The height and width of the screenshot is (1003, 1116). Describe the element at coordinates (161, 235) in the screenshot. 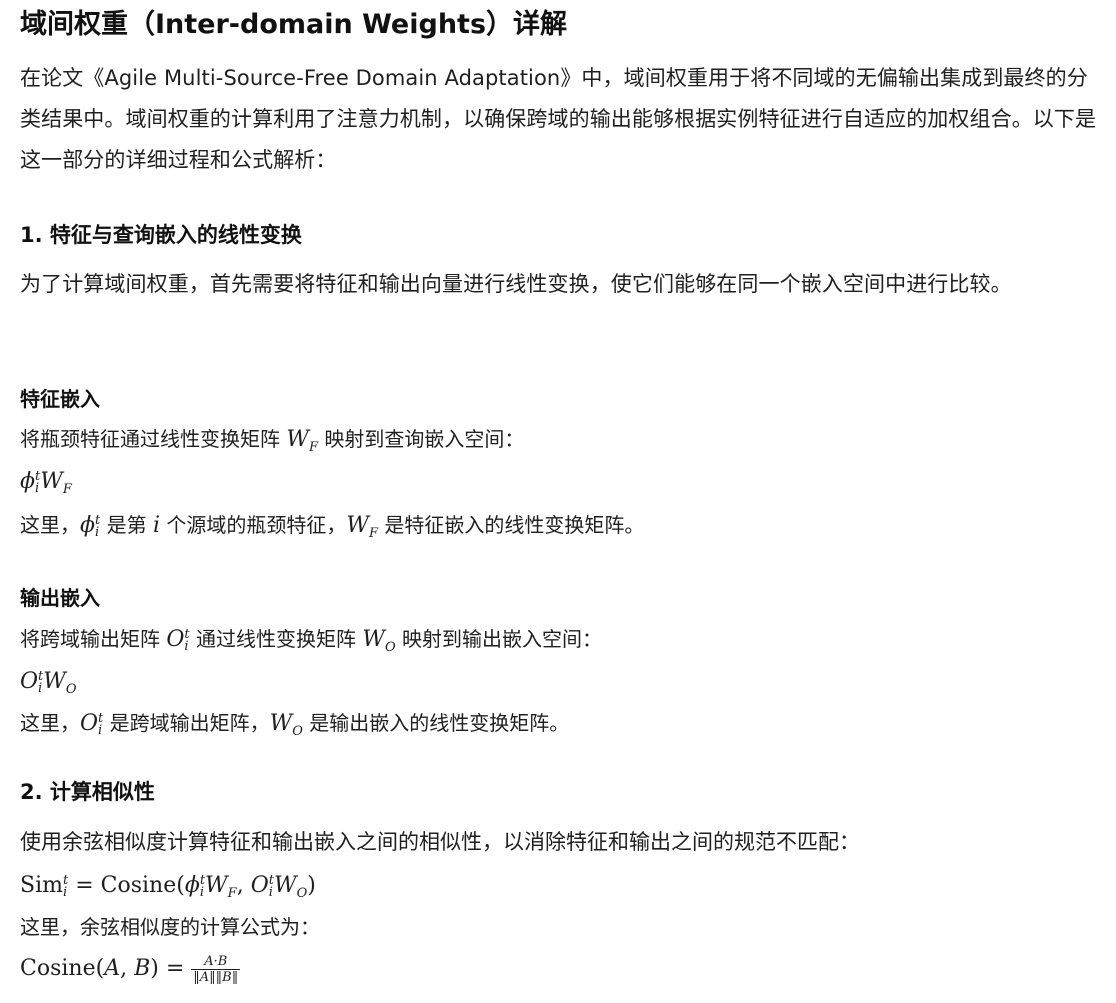

I see `section-1-heading: 1. 特征与查询嵌入的线性变换` at that location.